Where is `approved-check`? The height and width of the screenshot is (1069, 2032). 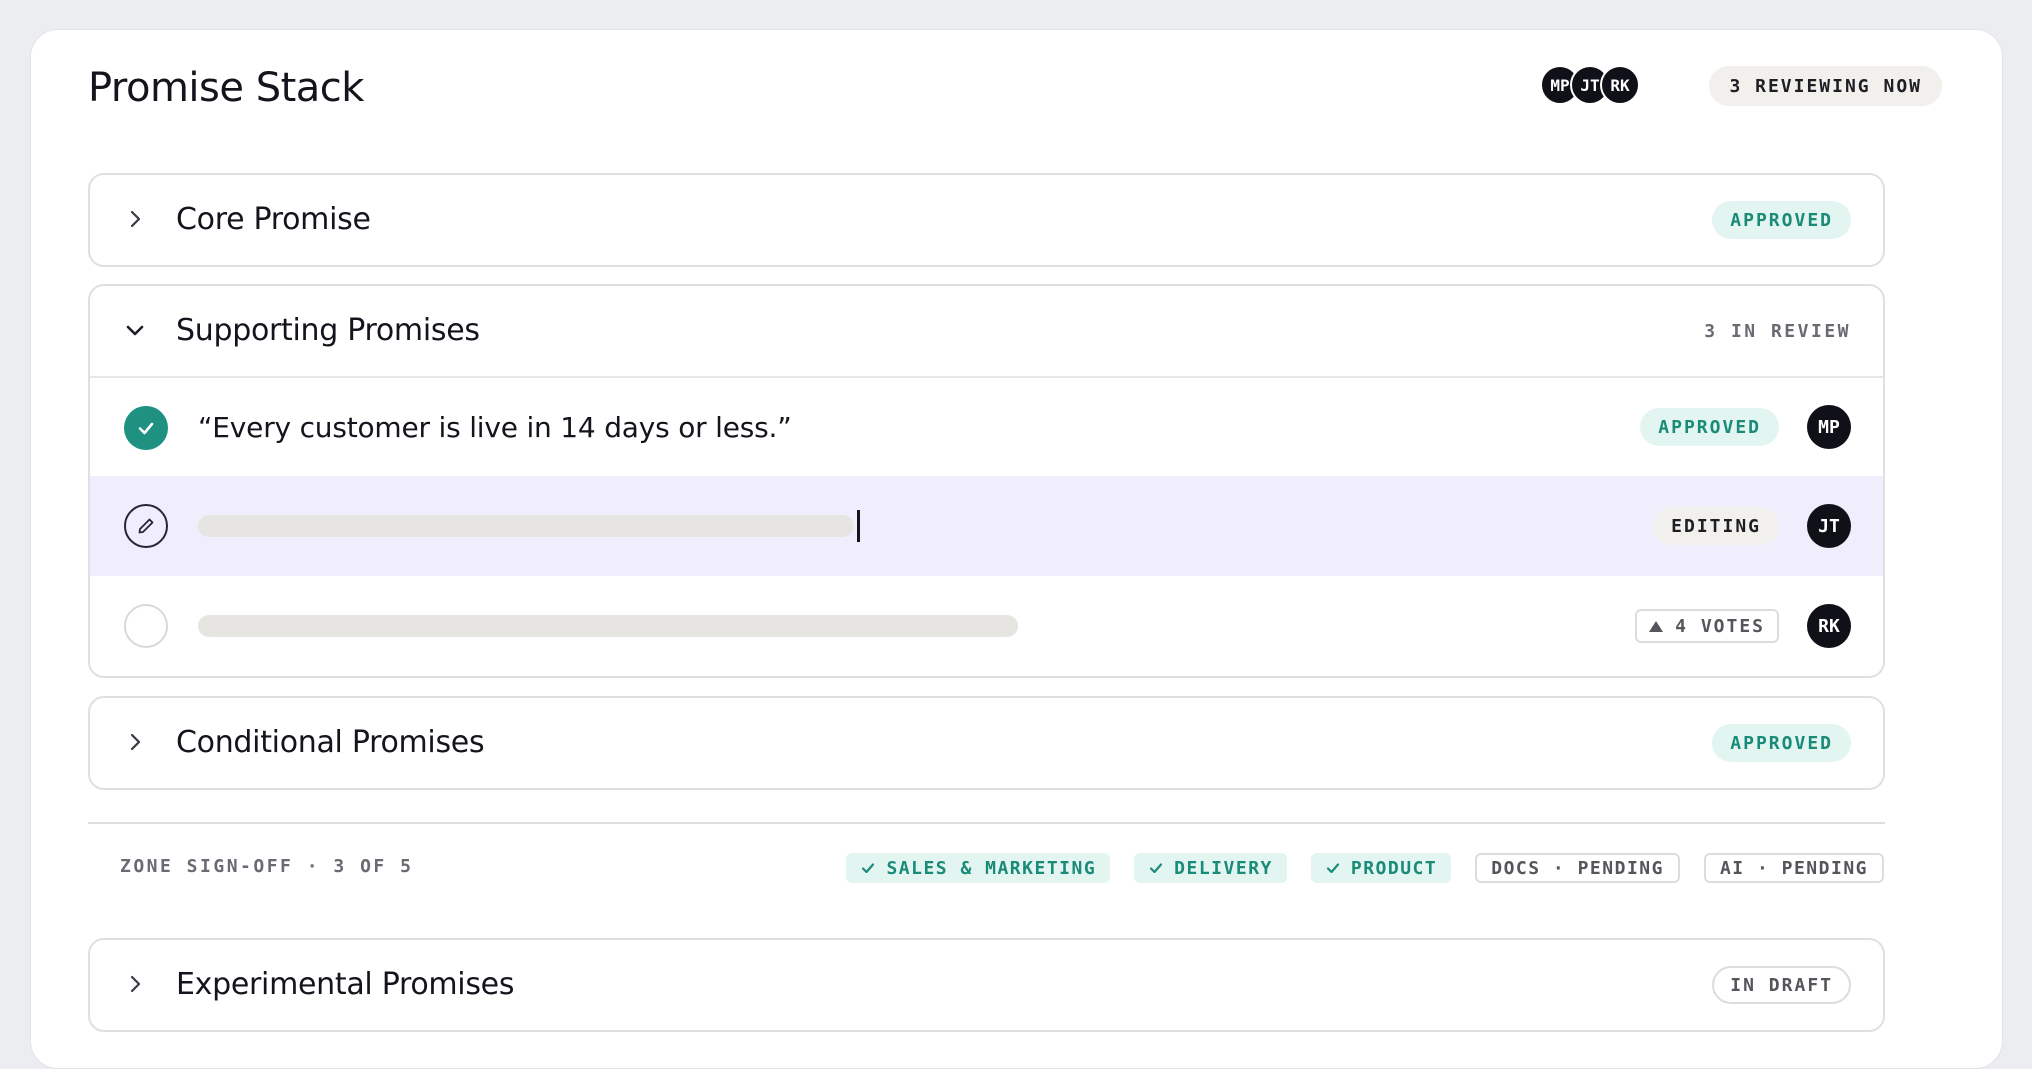
approved-check is located at coordinates (146, 428).